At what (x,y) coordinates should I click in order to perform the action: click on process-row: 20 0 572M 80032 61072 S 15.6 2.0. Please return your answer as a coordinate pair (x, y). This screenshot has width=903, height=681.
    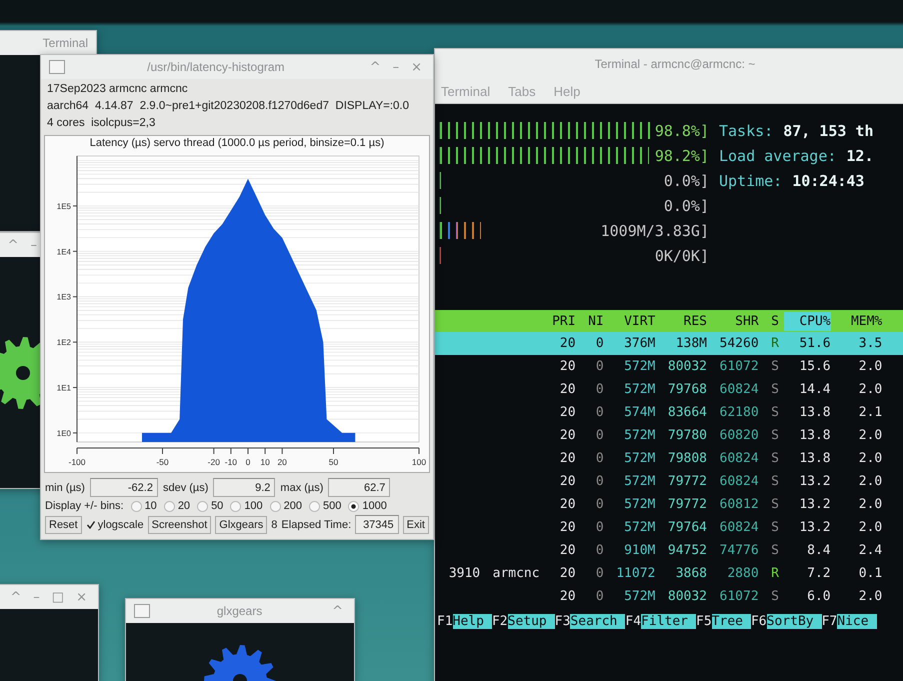
    Looking at the image, I should click on (669, 366).